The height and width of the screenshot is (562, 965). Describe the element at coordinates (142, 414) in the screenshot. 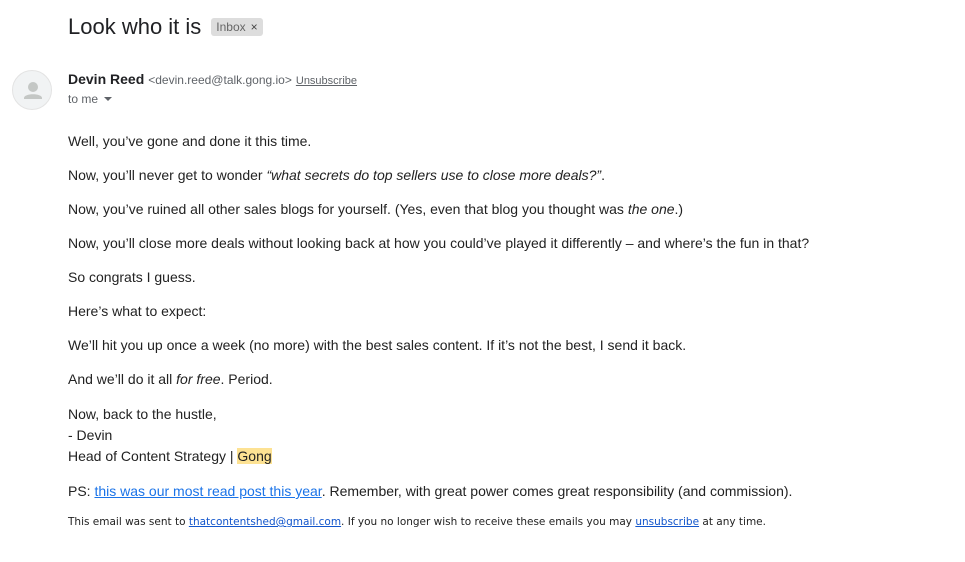

I see `signature-line: Now, back to the hustle,` at that location.